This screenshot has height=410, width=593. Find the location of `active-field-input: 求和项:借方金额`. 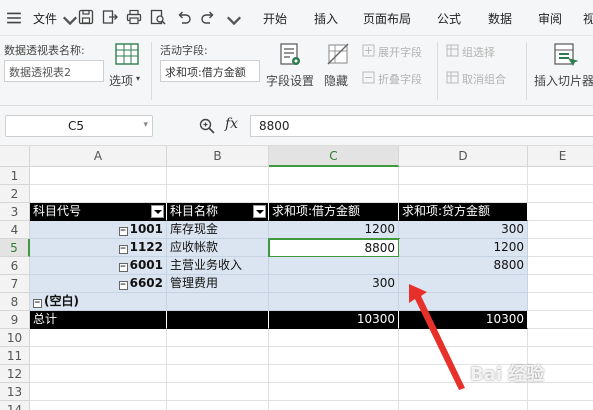

active-field-input: 求和项:借方金额 is located at coordinates (210, 71).